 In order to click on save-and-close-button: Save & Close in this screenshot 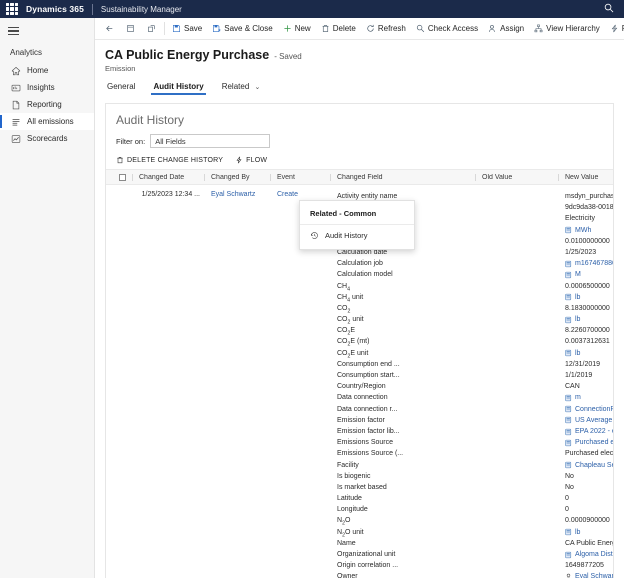, I will do `click(242, 29)`.